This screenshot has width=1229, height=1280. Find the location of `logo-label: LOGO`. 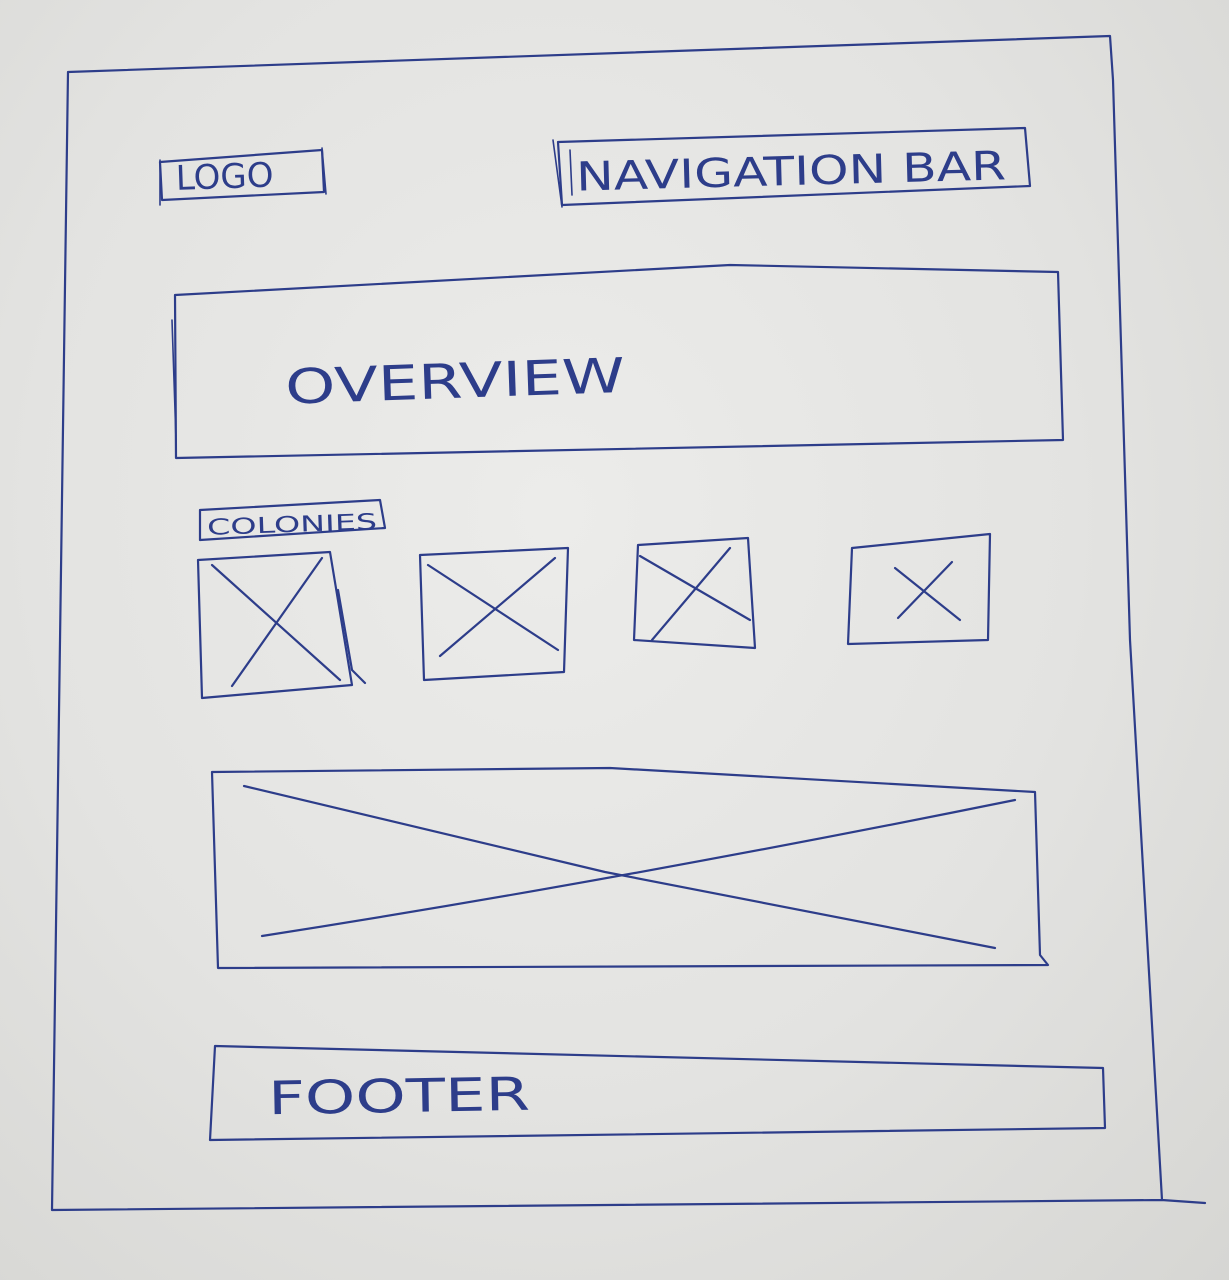

logo-label: LOGO is located at coordinates (224, 176).